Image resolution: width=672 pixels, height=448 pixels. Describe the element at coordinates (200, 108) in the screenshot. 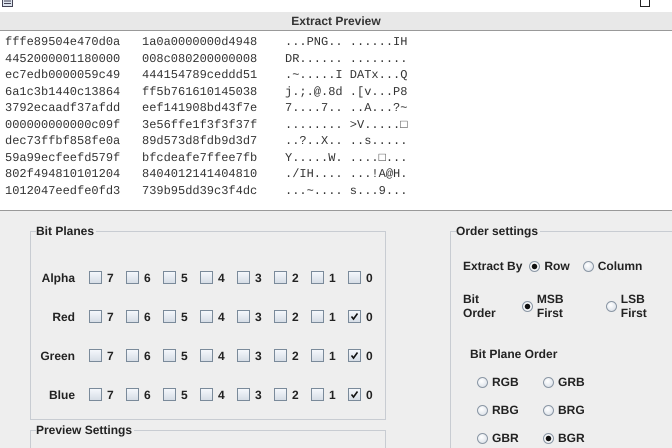

I see `hex-text: eef141908bd43f7e` at that location.